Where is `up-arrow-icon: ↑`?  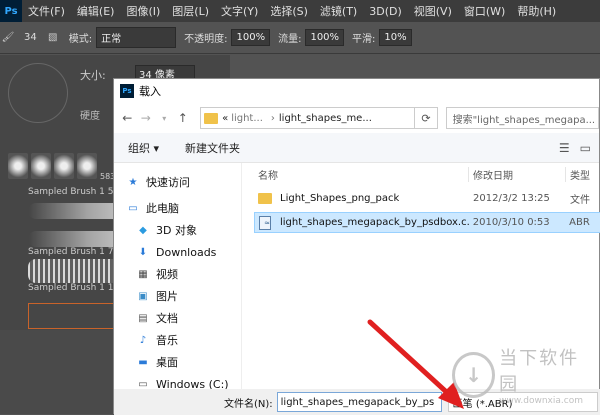 up-arrow-icon: ↑ is located at coordinates (183, 118).